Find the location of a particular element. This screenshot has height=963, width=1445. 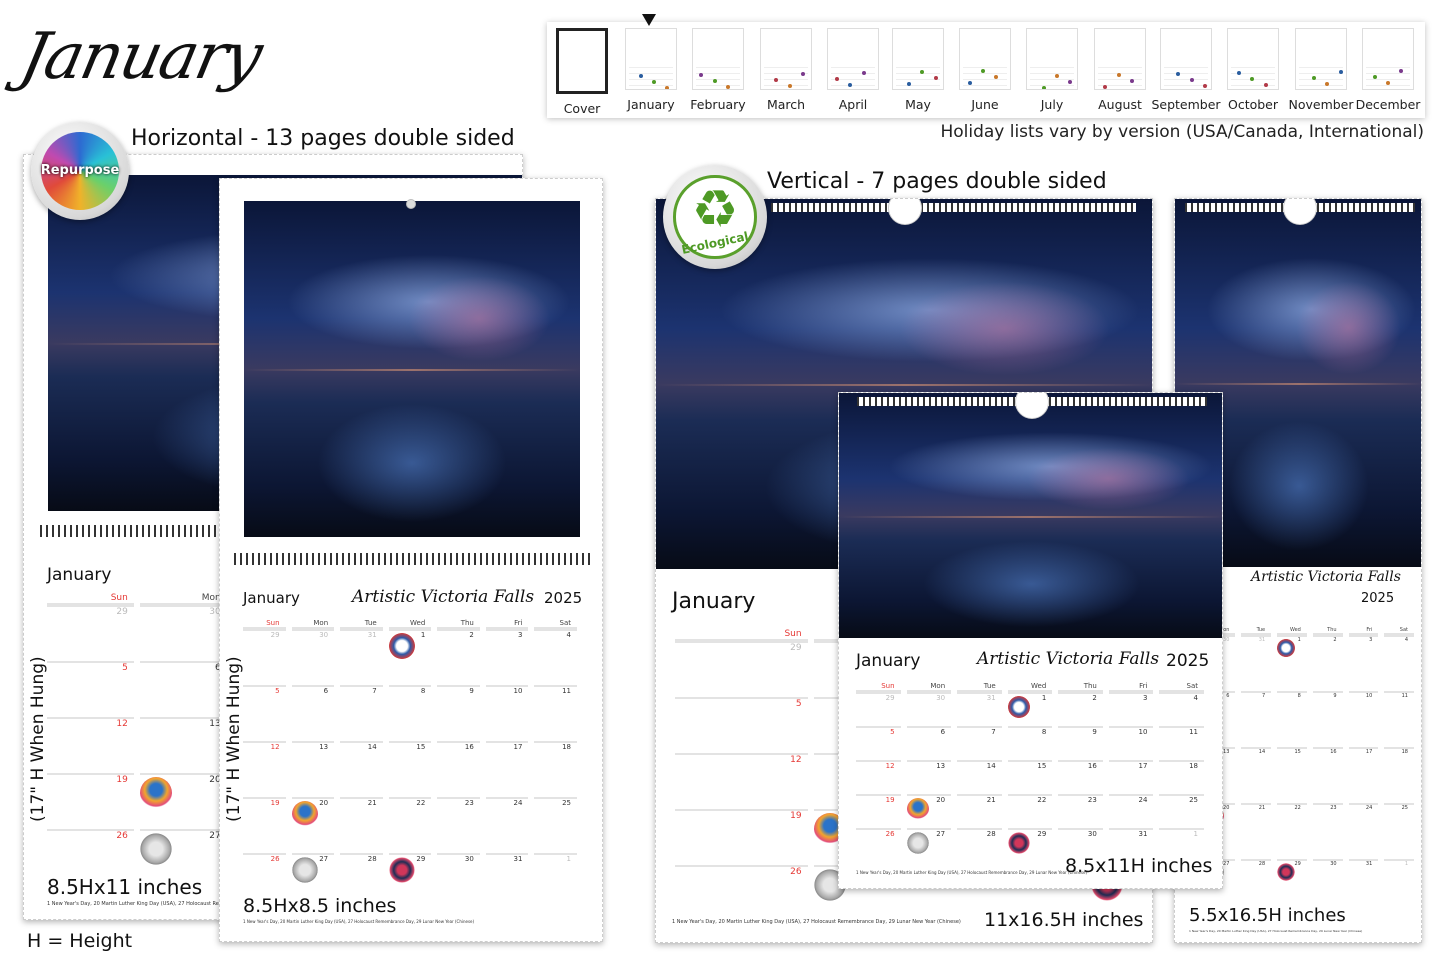

thumbnail-july: July is located at coordinates (1052, 70).